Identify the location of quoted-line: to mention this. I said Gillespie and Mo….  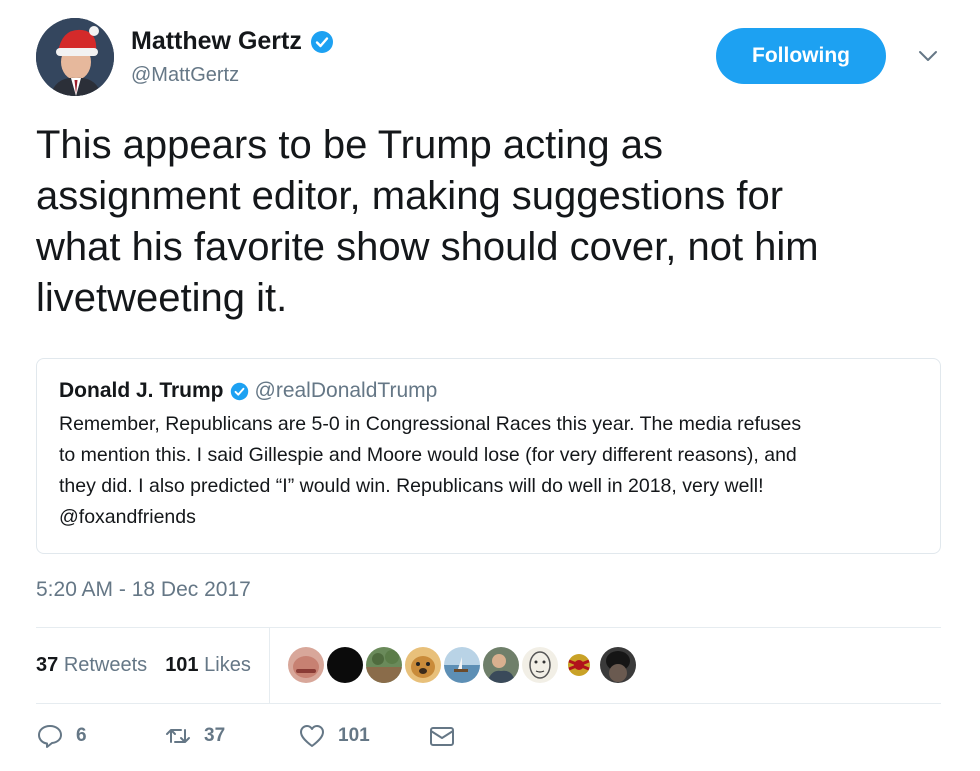
(428, 455).